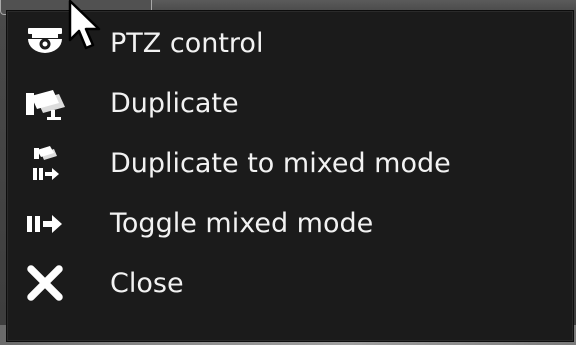 This screenshot has height=345, width=576. Describe the element at coordinates (45, 224) in the screenshot. I see `toggle-mixed-mode-icon` at that location.